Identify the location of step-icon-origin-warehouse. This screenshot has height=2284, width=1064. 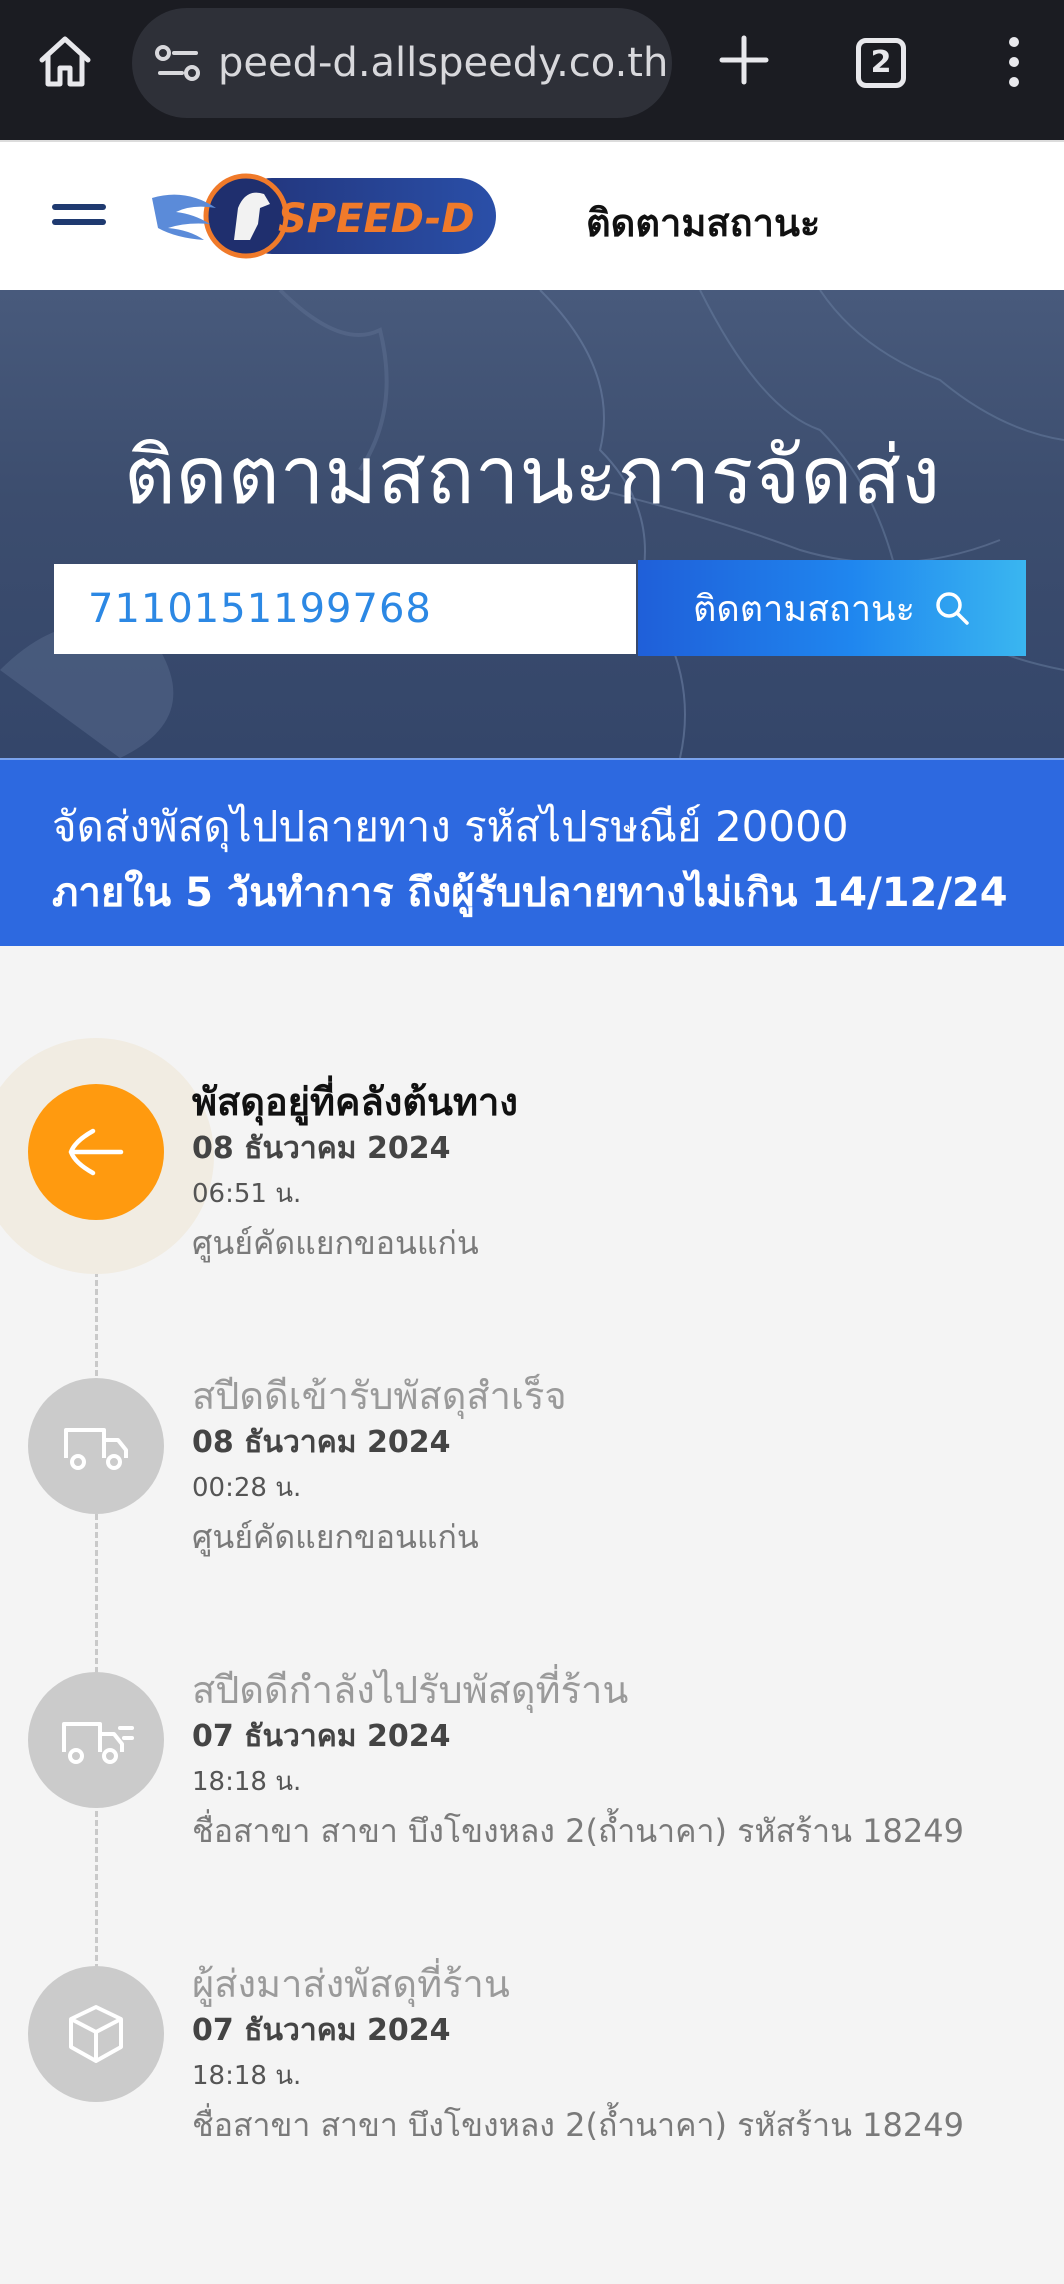
(96, 1152).